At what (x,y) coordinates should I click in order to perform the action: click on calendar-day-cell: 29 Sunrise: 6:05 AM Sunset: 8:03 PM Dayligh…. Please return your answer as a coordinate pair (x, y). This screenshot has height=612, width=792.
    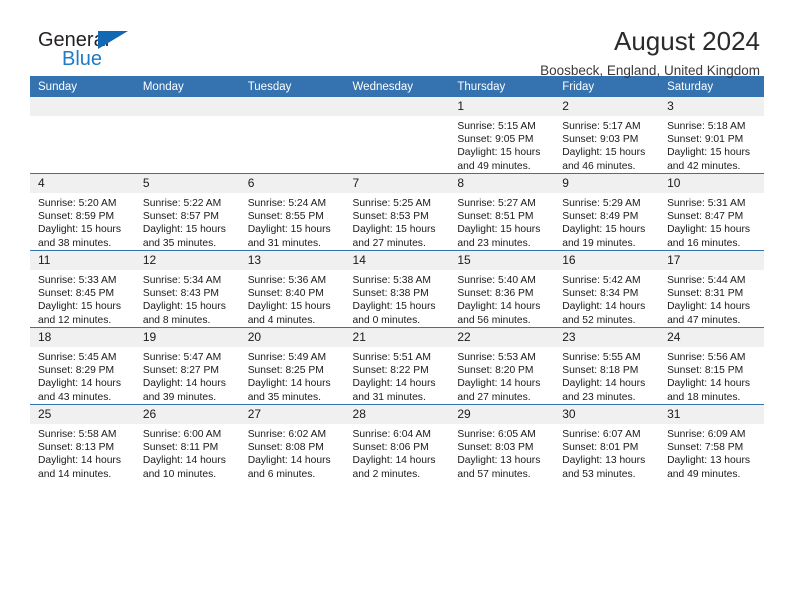
    Looking at the image, I should click on (502, 442).